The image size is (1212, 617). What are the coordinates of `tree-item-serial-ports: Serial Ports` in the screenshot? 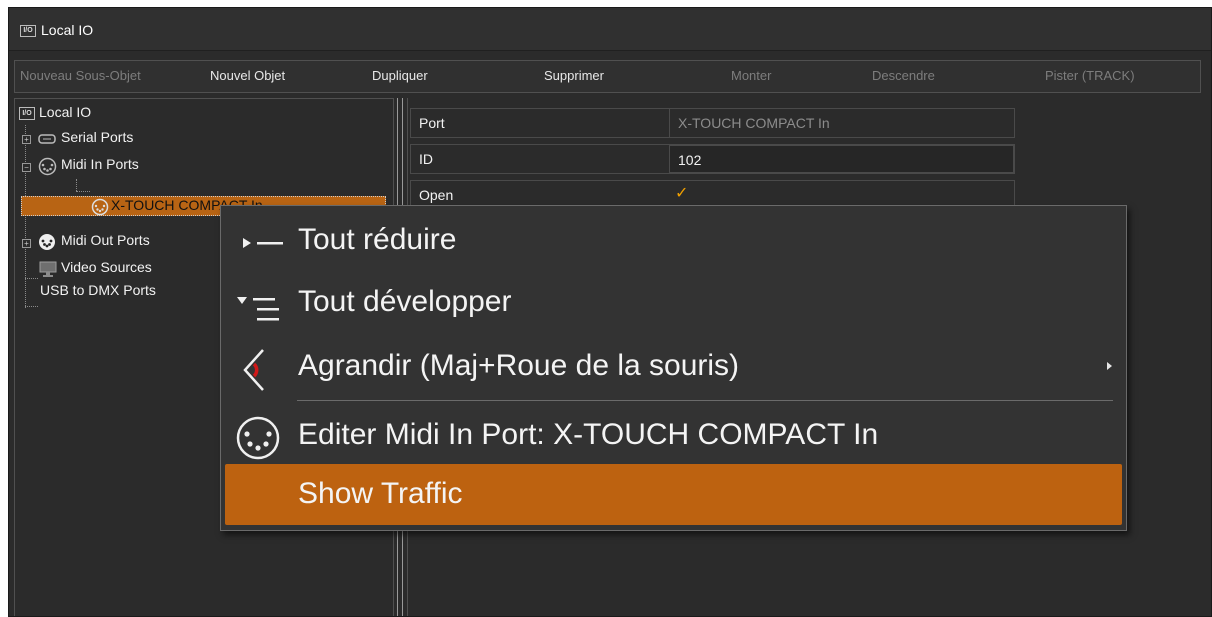 It's located at (97, 137).